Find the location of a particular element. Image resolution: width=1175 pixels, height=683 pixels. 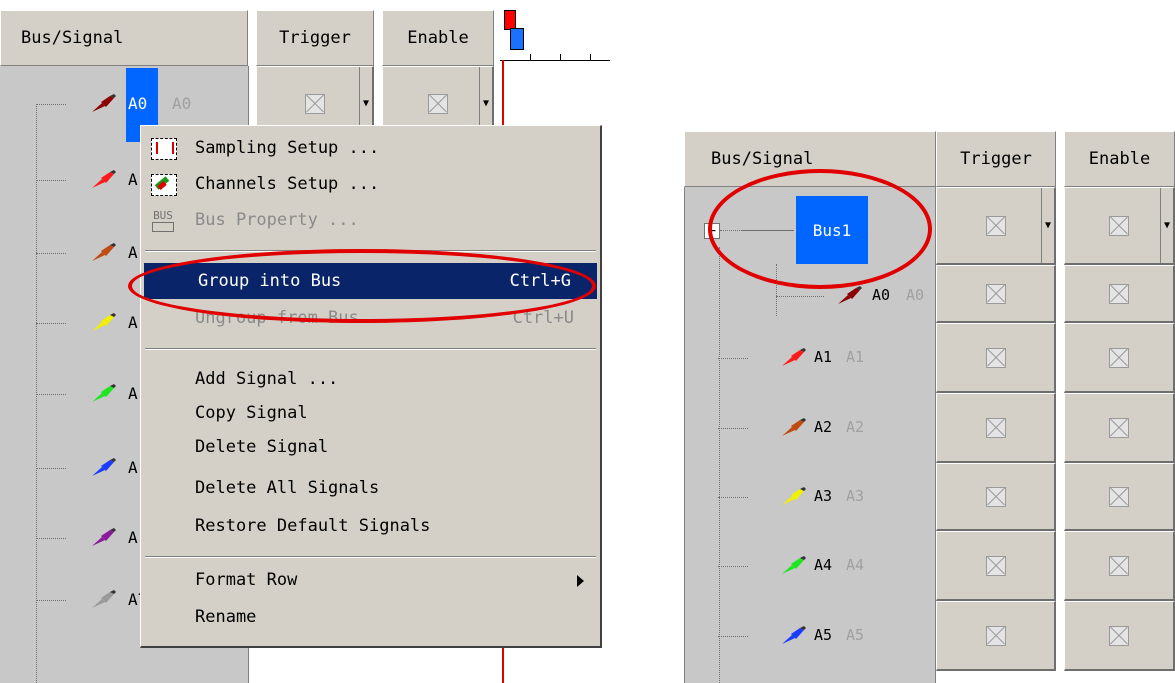

menu-item-rename: Rename is located at coordinates (370, 617).